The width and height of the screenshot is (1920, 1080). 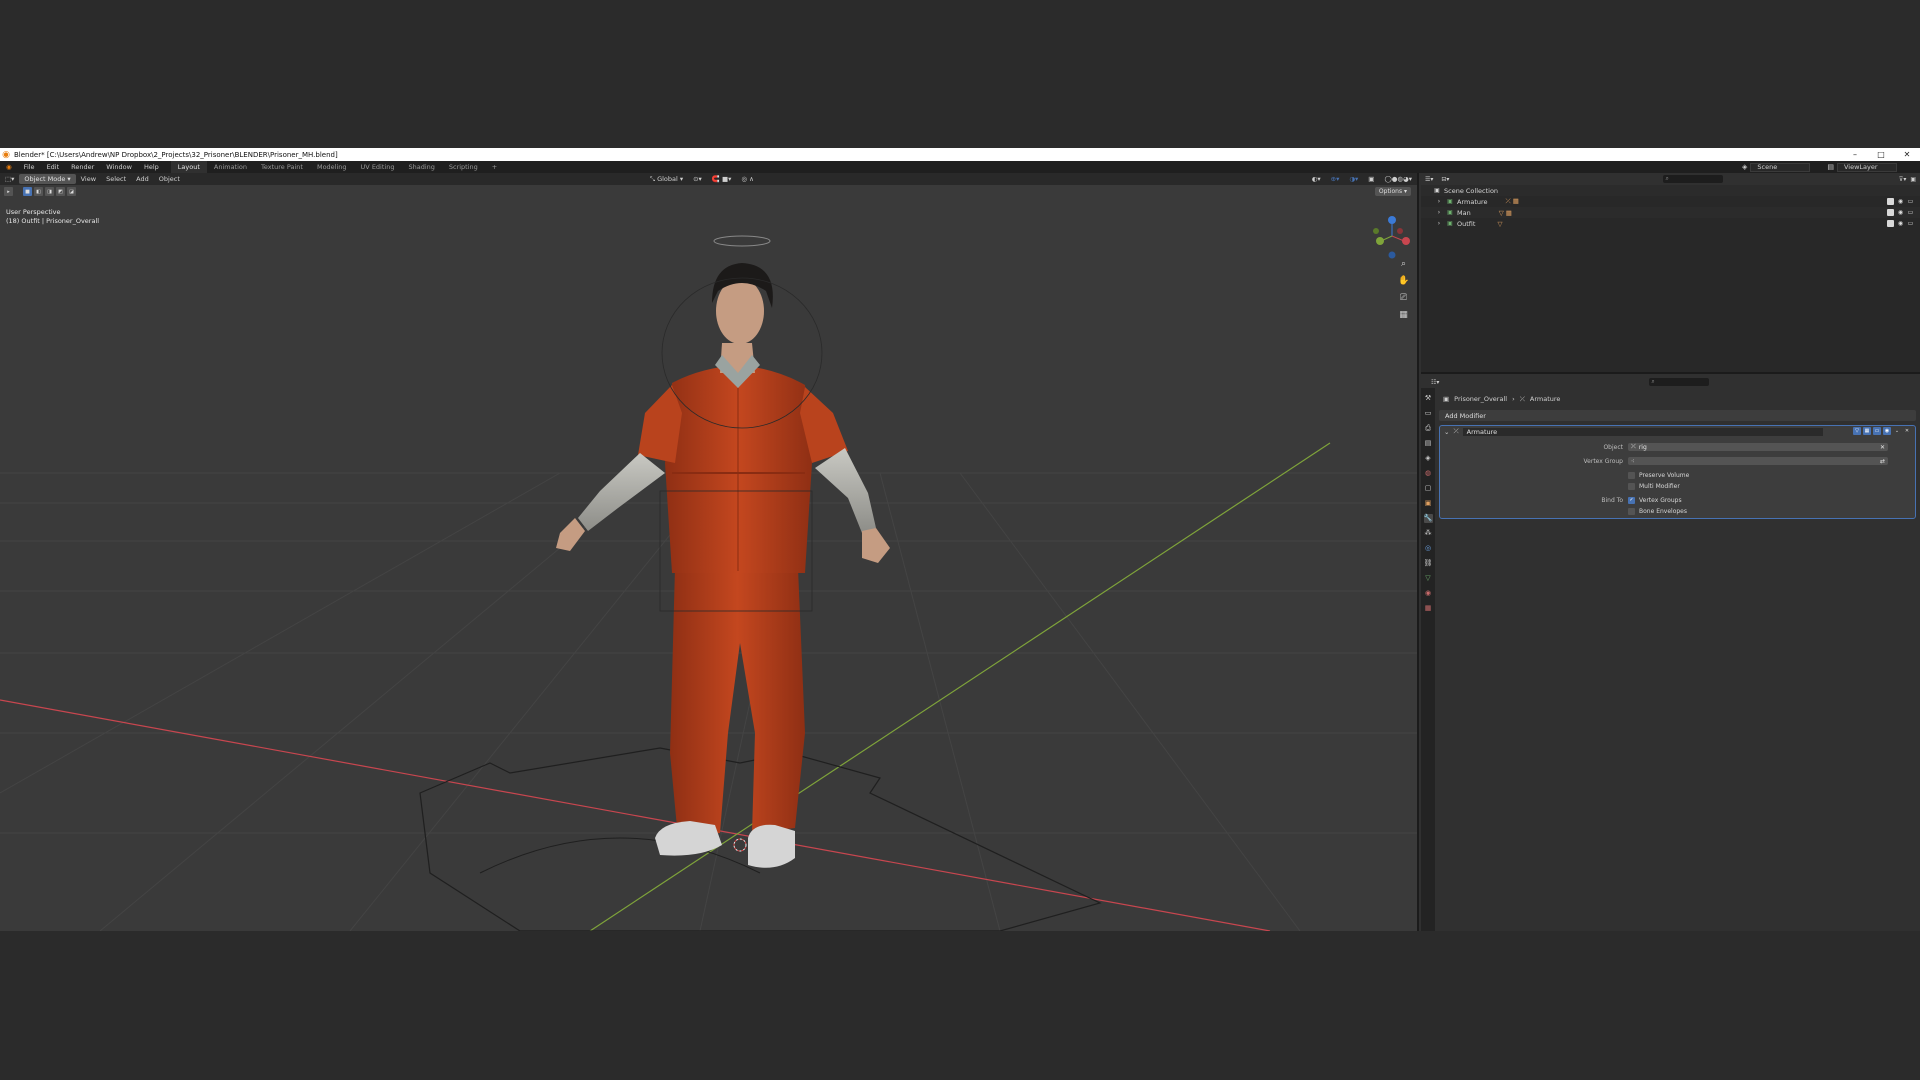 What do you see at coordinates (1670, 190) in the screenshot?
I see `scene-collection-row: ▣ Scene Collection` at bounding box center [1670, 190].